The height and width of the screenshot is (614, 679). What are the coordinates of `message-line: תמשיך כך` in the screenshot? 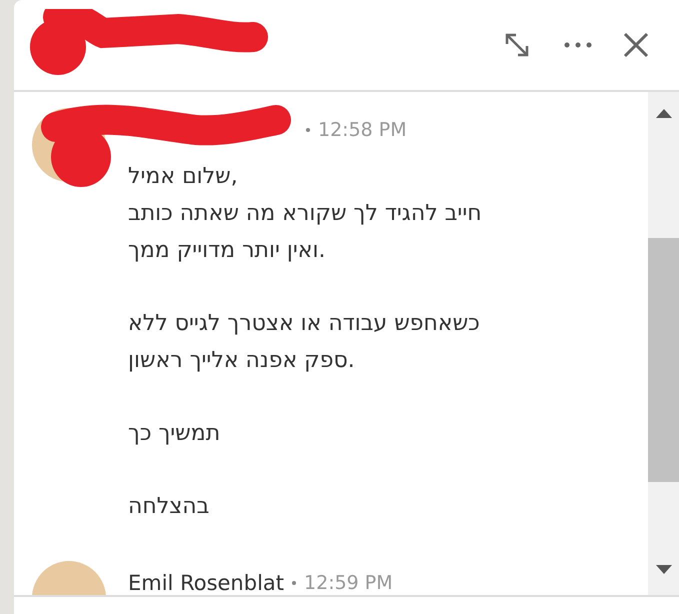 It's located at (174, 433).